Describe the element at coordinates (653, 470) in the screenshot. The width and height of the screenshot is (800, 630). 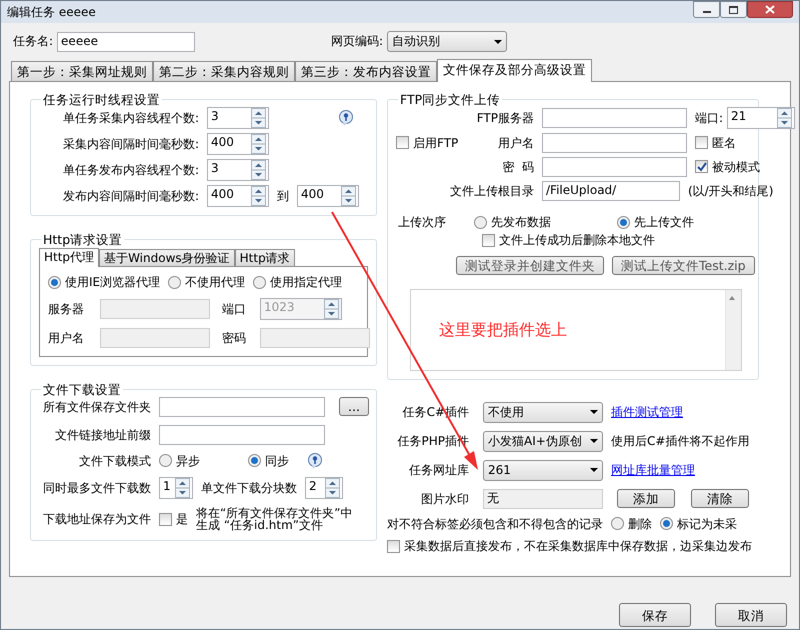
I see `link: 网址库批量管理` at that location.